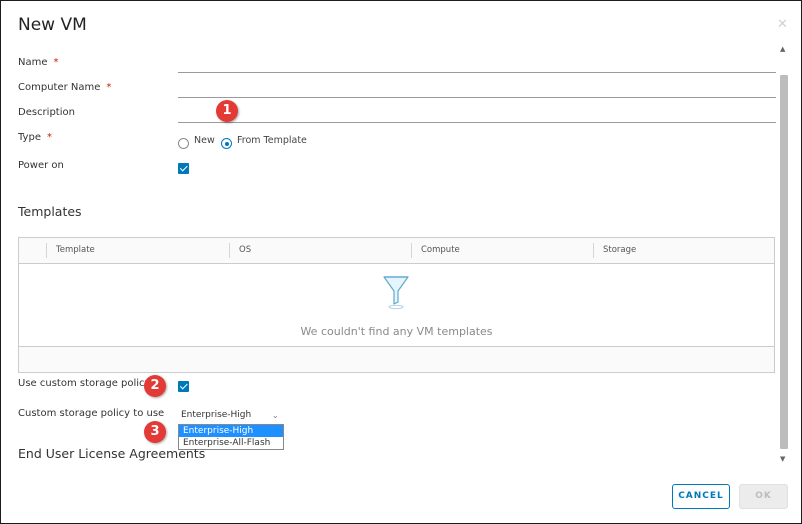 The image size is (802, 524). I want to click on annotation-badge-3: 3, so click(155, 432).